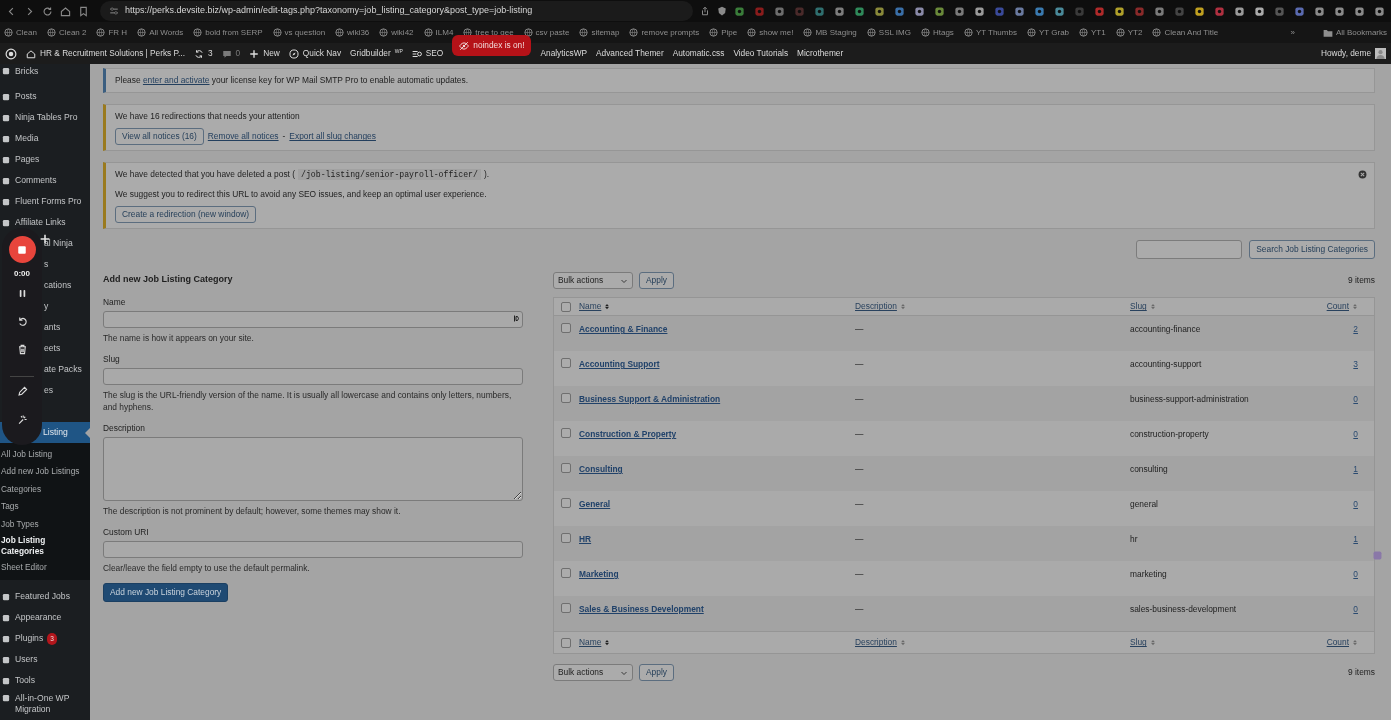  Describe the element at coordinates (1292, 32) in the screenshot. I see `overflow-chevron: »` at that location.